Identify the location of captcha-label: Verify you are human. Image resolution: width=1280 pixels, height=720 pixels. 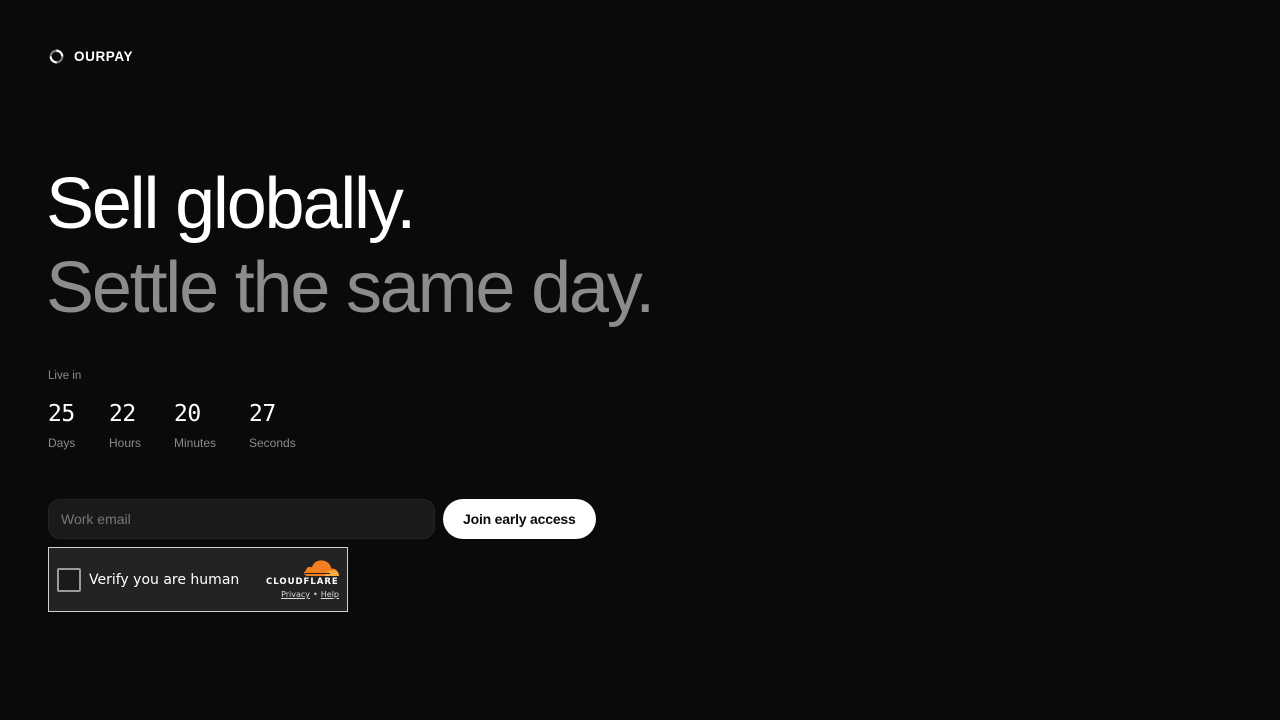
(164, 580).